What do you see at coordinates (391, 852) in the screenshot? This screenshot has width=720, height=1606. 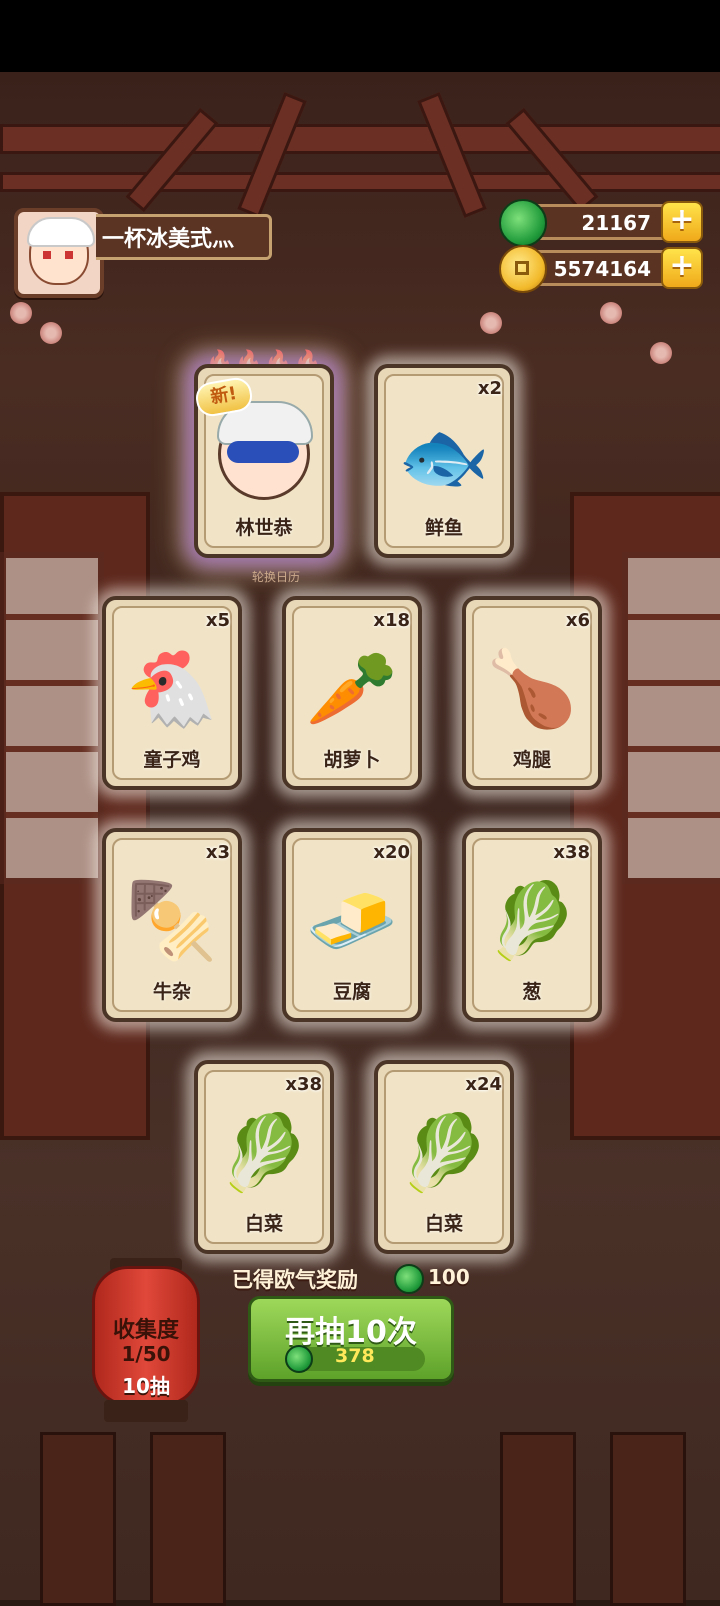 I see `card-count: x20` at bounding box center [391, 852].